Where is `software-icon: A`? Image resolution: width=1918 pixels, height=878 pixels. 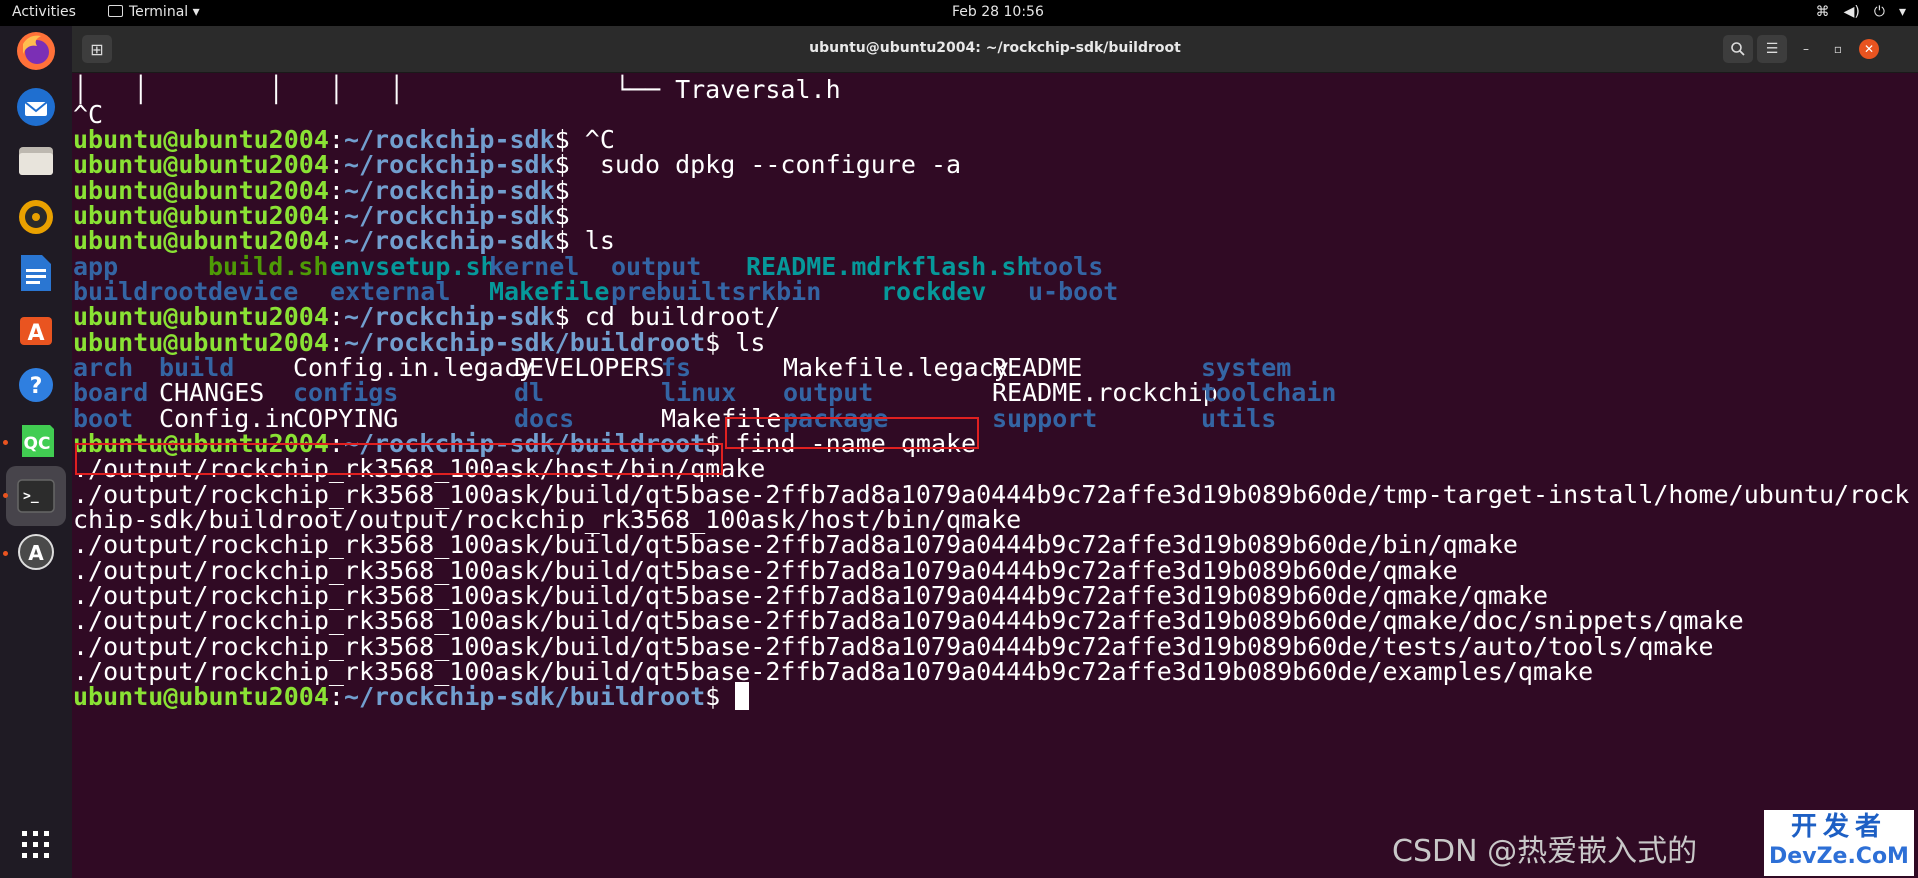 software-icon: A is located at coordinates (36, 329).